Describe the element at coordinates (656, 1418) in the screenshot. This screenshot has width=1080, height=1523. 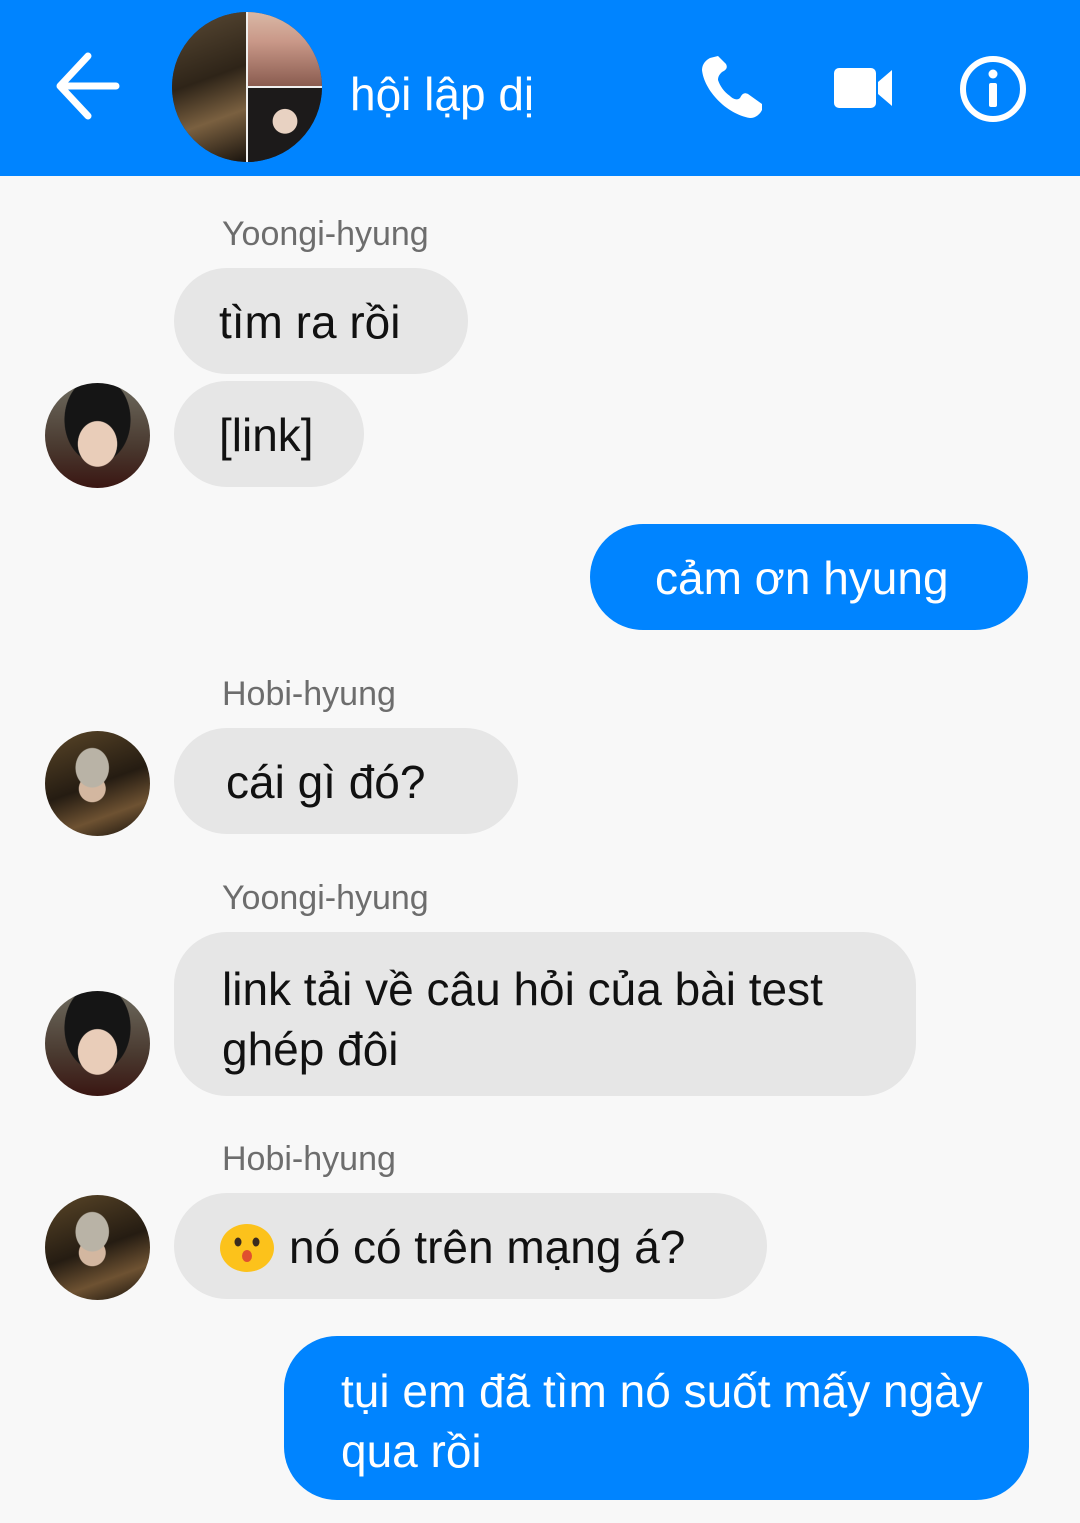
I see `message-bubble-outgoing: tụi em đã tìm nó suốt mấy ngày qua rồi` at that location.